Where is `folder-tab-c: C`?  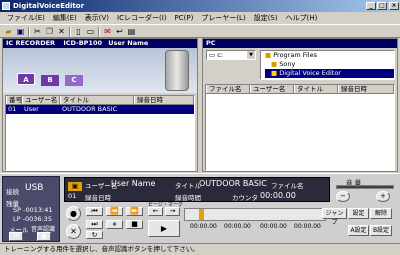
folder-tab-c: C is located at coordinates (74, 80).